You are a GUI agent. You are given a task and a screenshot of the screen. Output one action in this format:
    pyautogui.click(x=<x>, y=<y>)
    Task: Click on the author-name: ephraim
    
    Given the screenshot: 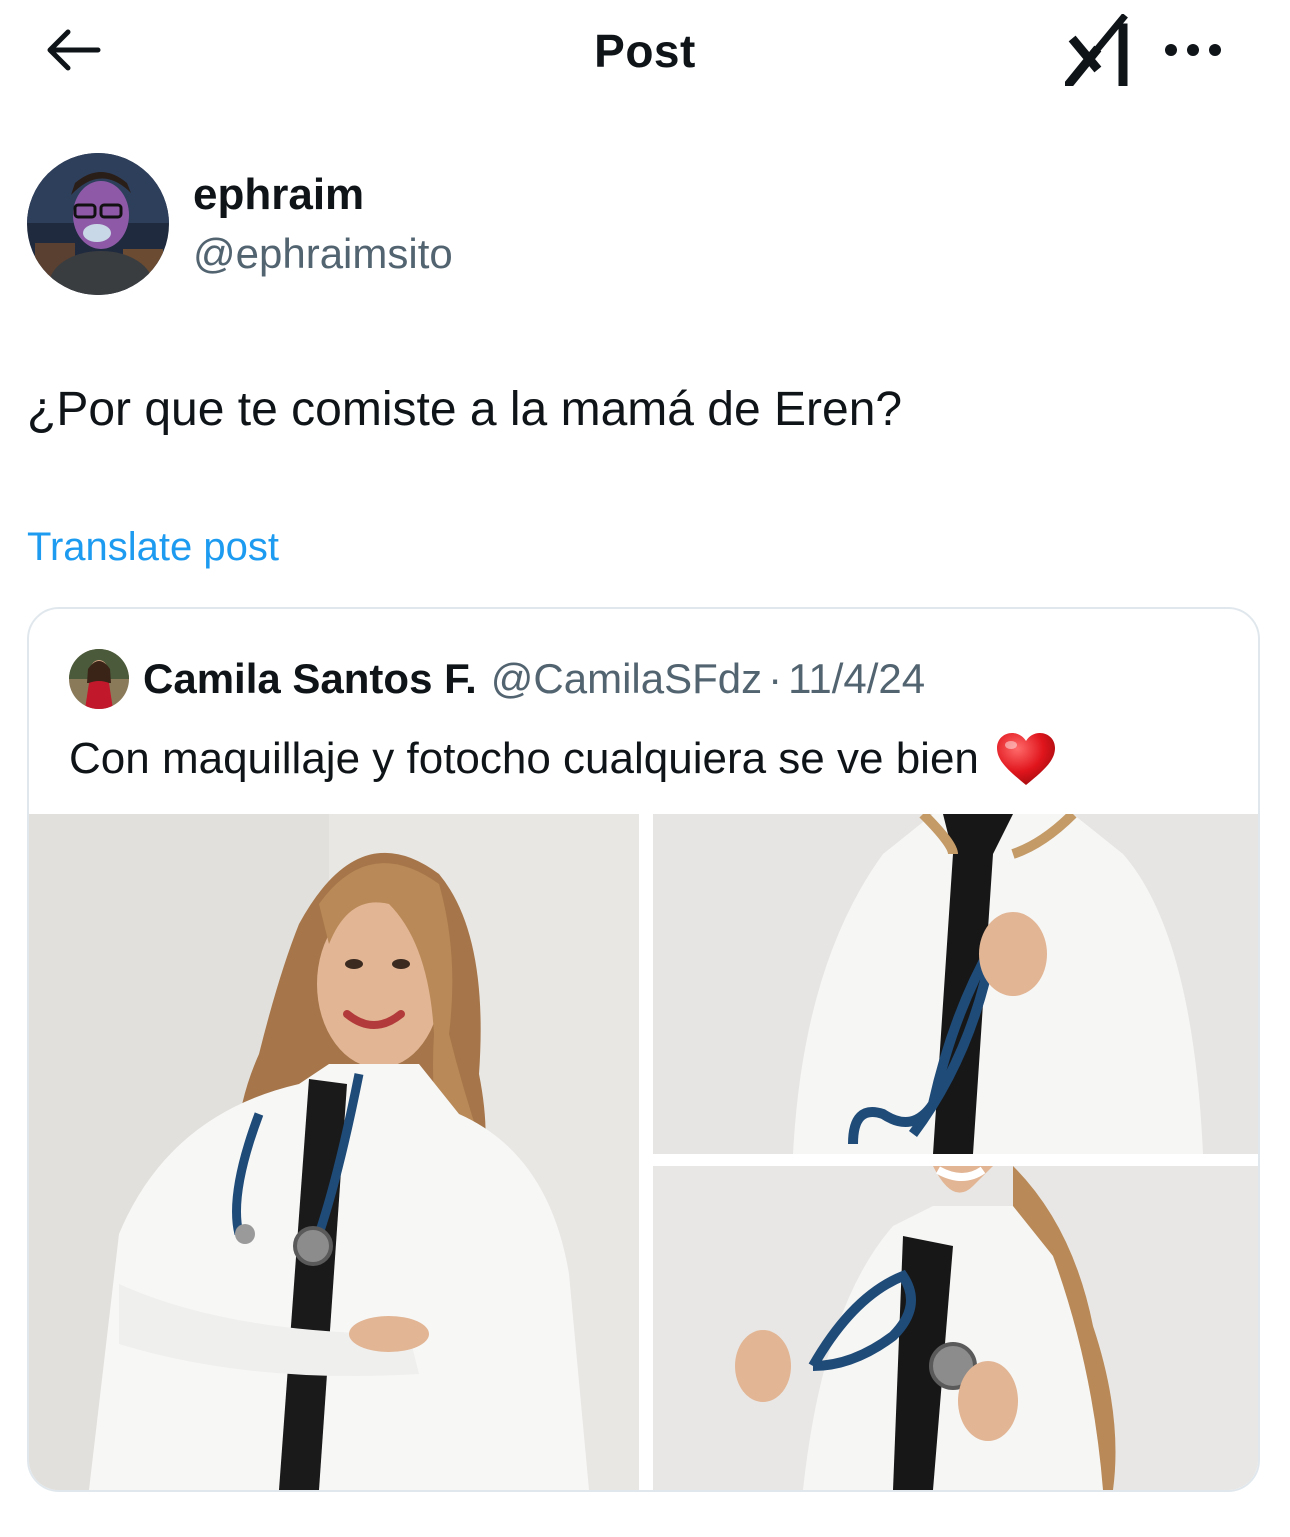 What is the action you would take?
    pyautogui.click(x=278, y=195)
    